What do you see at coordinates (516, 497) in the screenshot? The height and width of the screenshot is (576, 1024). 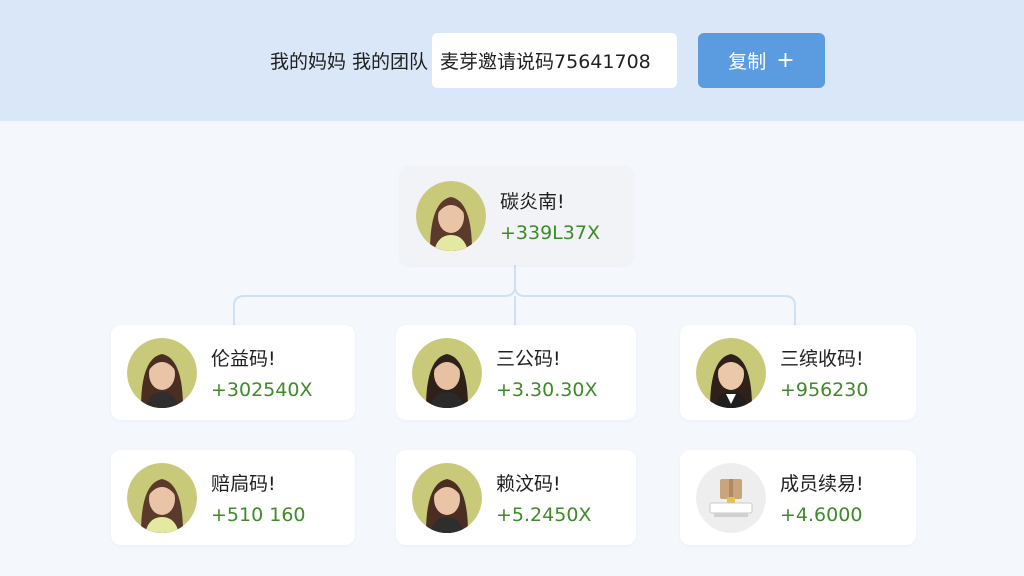 I see `member-card: 赖汶码! +5.2450X` at bounding box center [516, 497].